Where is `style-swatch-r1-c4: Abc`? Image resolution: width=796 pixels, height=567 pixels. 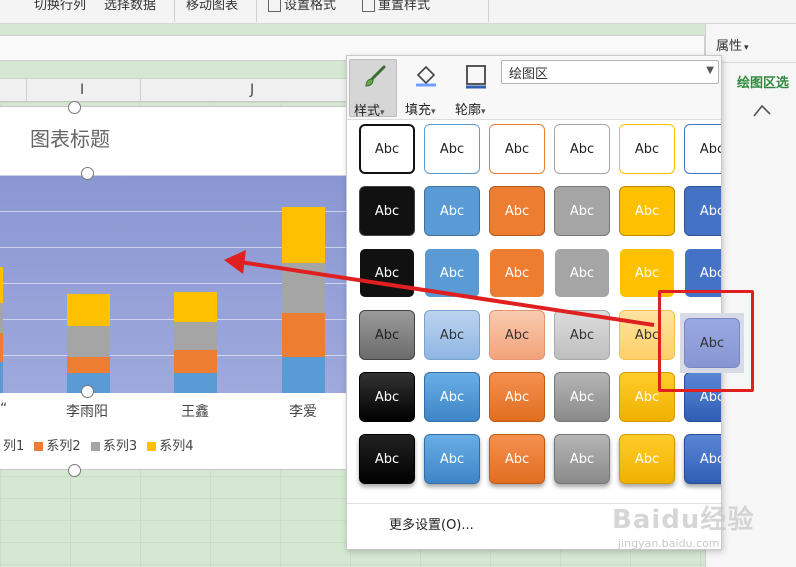
style-swatch-r1-c4: Abc is located at coordinates (582, 149).